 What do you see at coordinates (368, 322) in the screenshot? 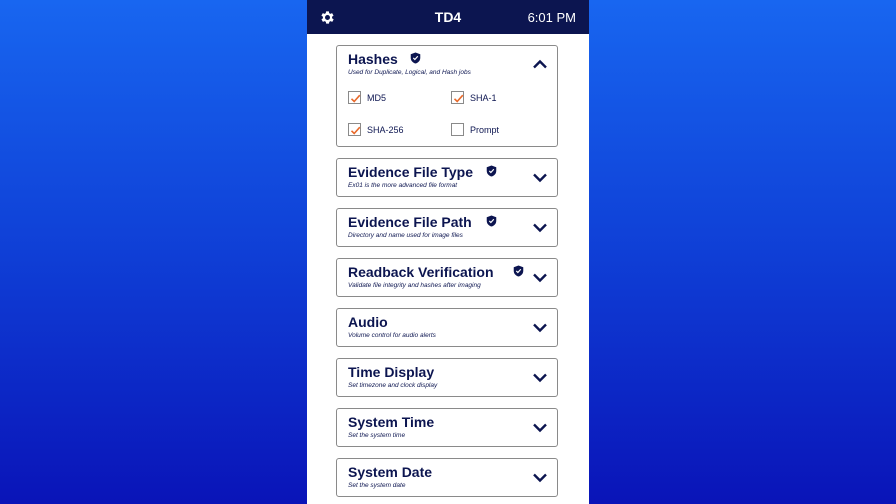
I see `audio-title: Audio` at bounding box center [368, 322].